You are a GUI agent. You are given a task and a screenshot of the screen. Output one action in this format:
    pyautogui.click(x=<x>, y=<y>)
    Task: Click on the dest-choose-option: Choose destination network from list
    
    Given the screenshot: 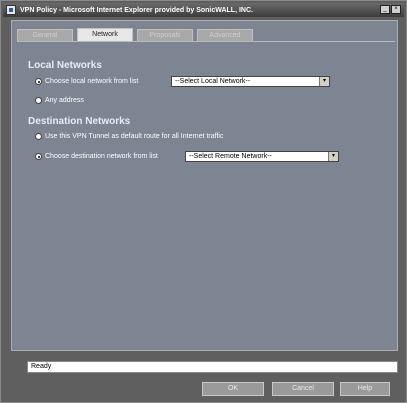 What is the action you would take?
    pyautogui.click(x=96, y=156)
    